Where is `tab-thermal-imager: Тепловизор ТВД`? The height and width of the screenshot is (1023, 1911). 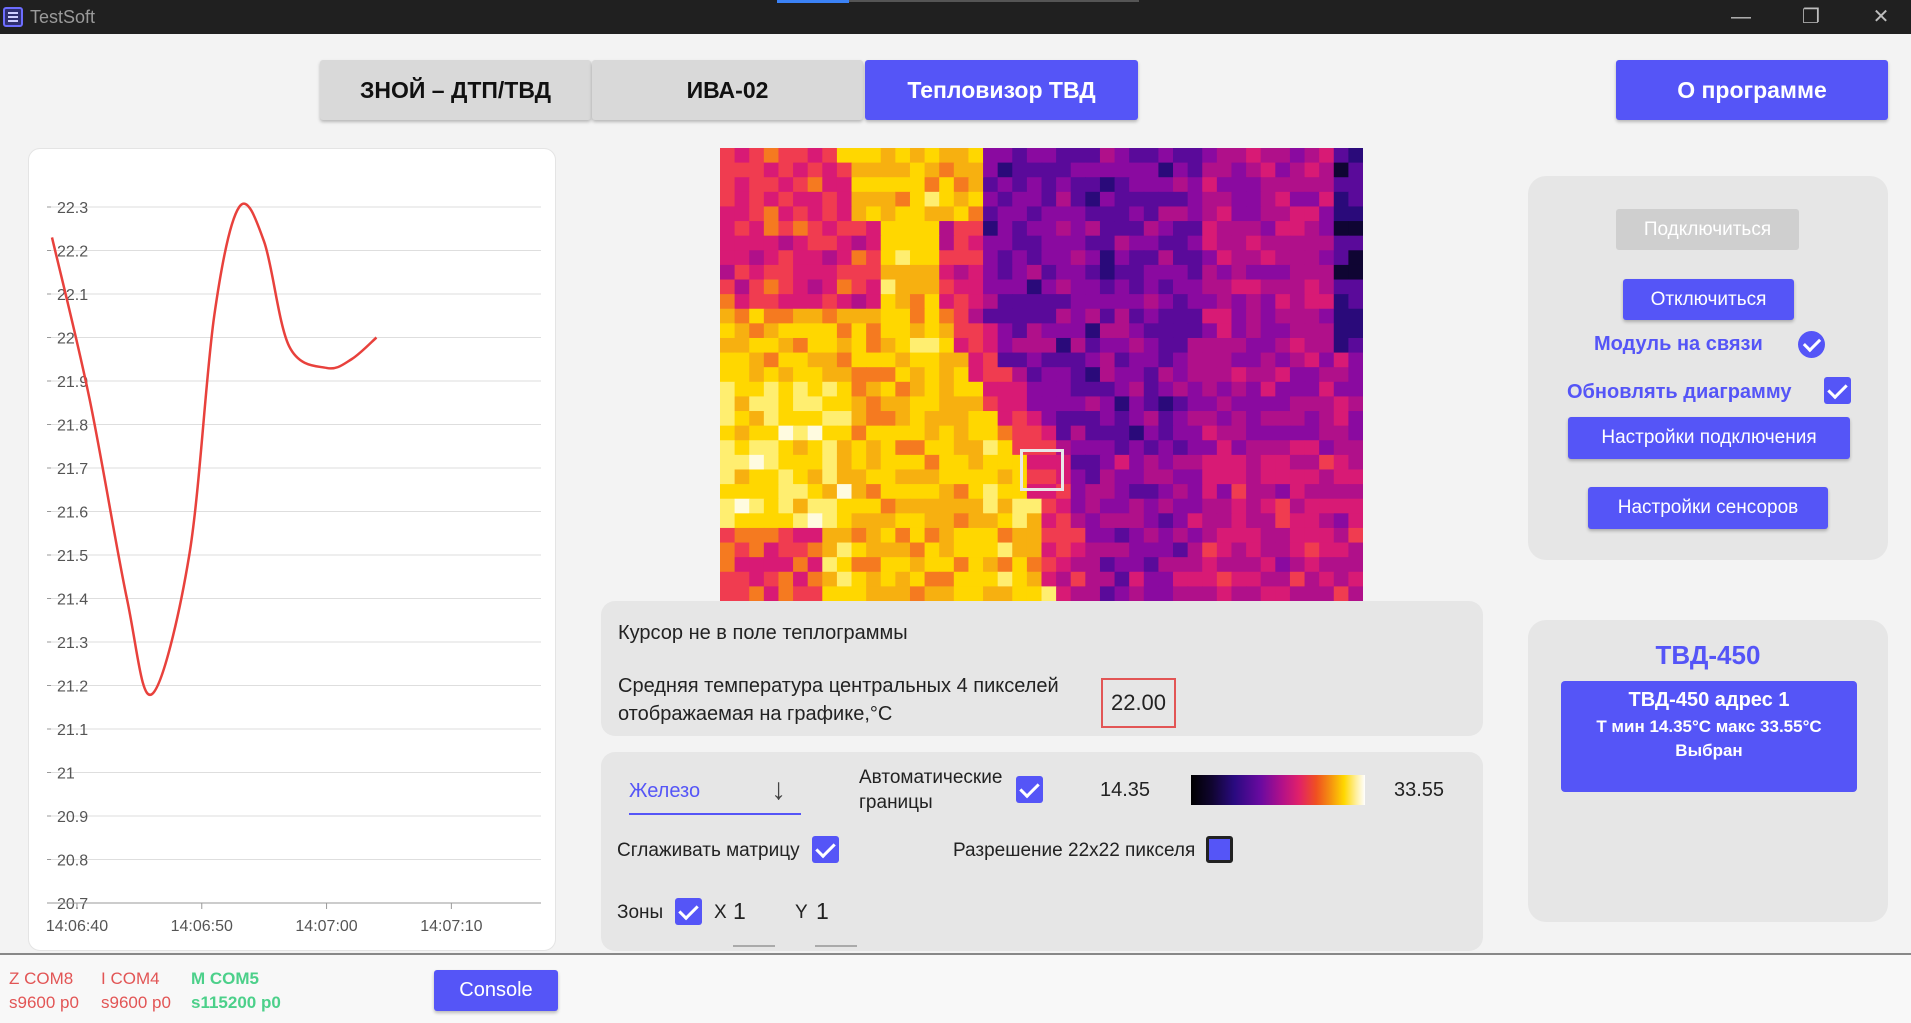 tab-thermal-imager: Тепловизор ТВД is located at coordinates (1001, 90).